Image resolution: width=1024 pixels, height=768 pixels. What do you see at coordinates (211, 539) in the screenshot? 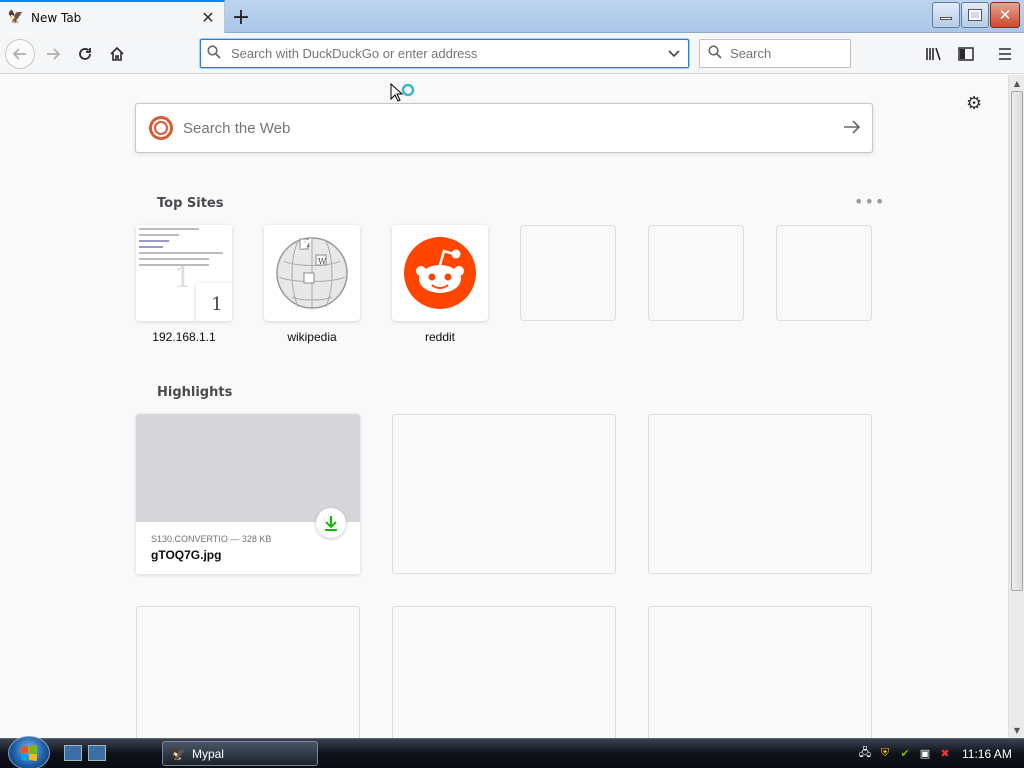
I see `highlight-meta: S130.CONVERTIO — 328 KB` at bounding box center [211, 539].